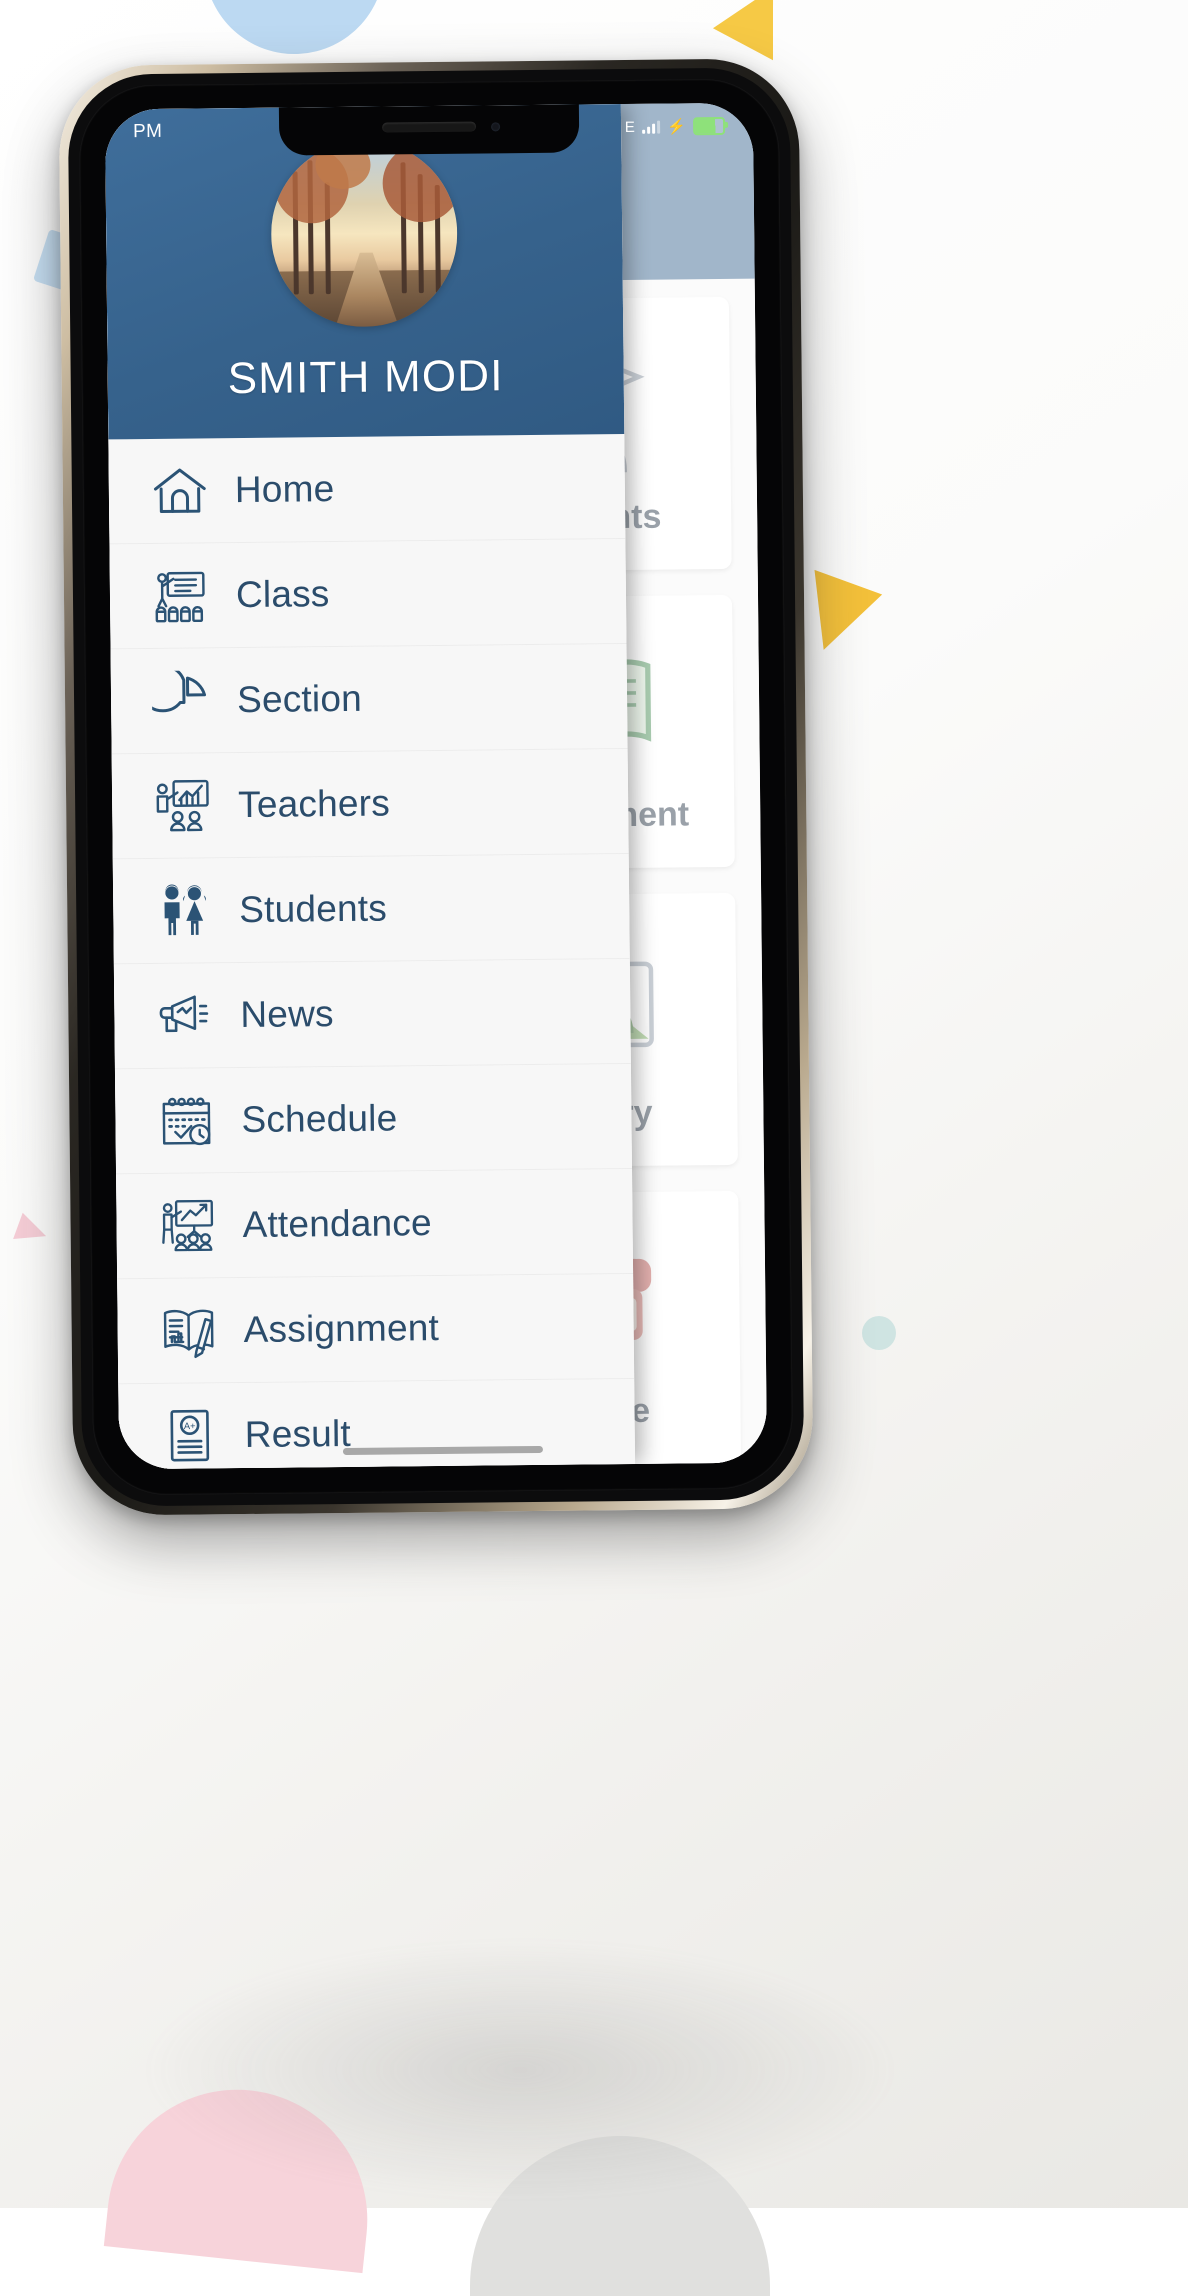 The image size is (1188, 2296). What do you see at coordinates (368, 594) in the screenshot?
I see `drawer-item-class: Class` at bounding box center [368, 594].